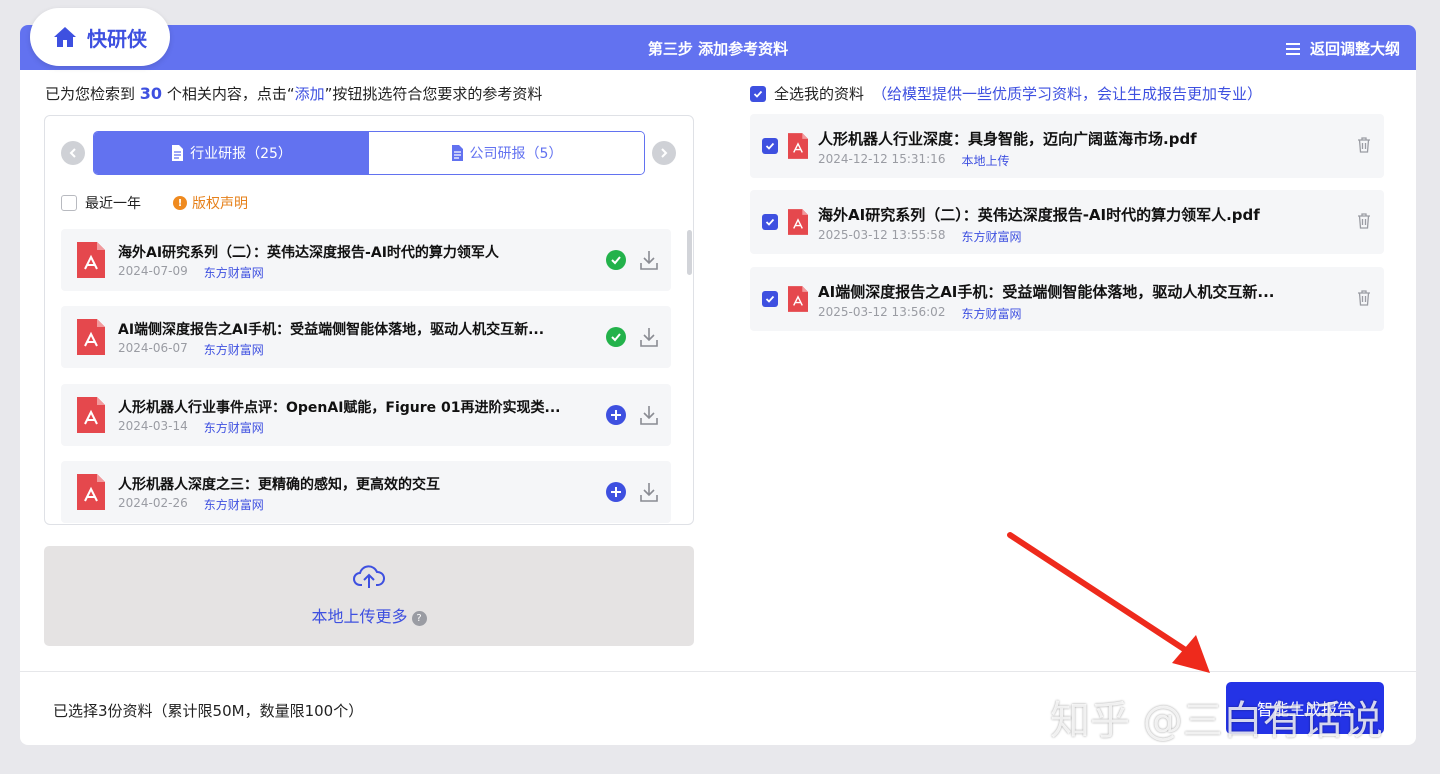  I want to click on help-icon: ?, so click(419, 618).